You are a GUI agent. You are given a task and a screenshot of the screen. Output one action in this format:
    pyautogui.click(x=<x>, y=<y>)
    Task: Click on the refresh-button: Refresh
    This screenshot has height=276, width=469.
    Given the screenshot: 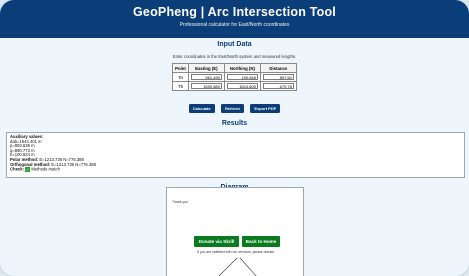 What is the action you would take?
    pyautogui.click(x=232, y=108)
    